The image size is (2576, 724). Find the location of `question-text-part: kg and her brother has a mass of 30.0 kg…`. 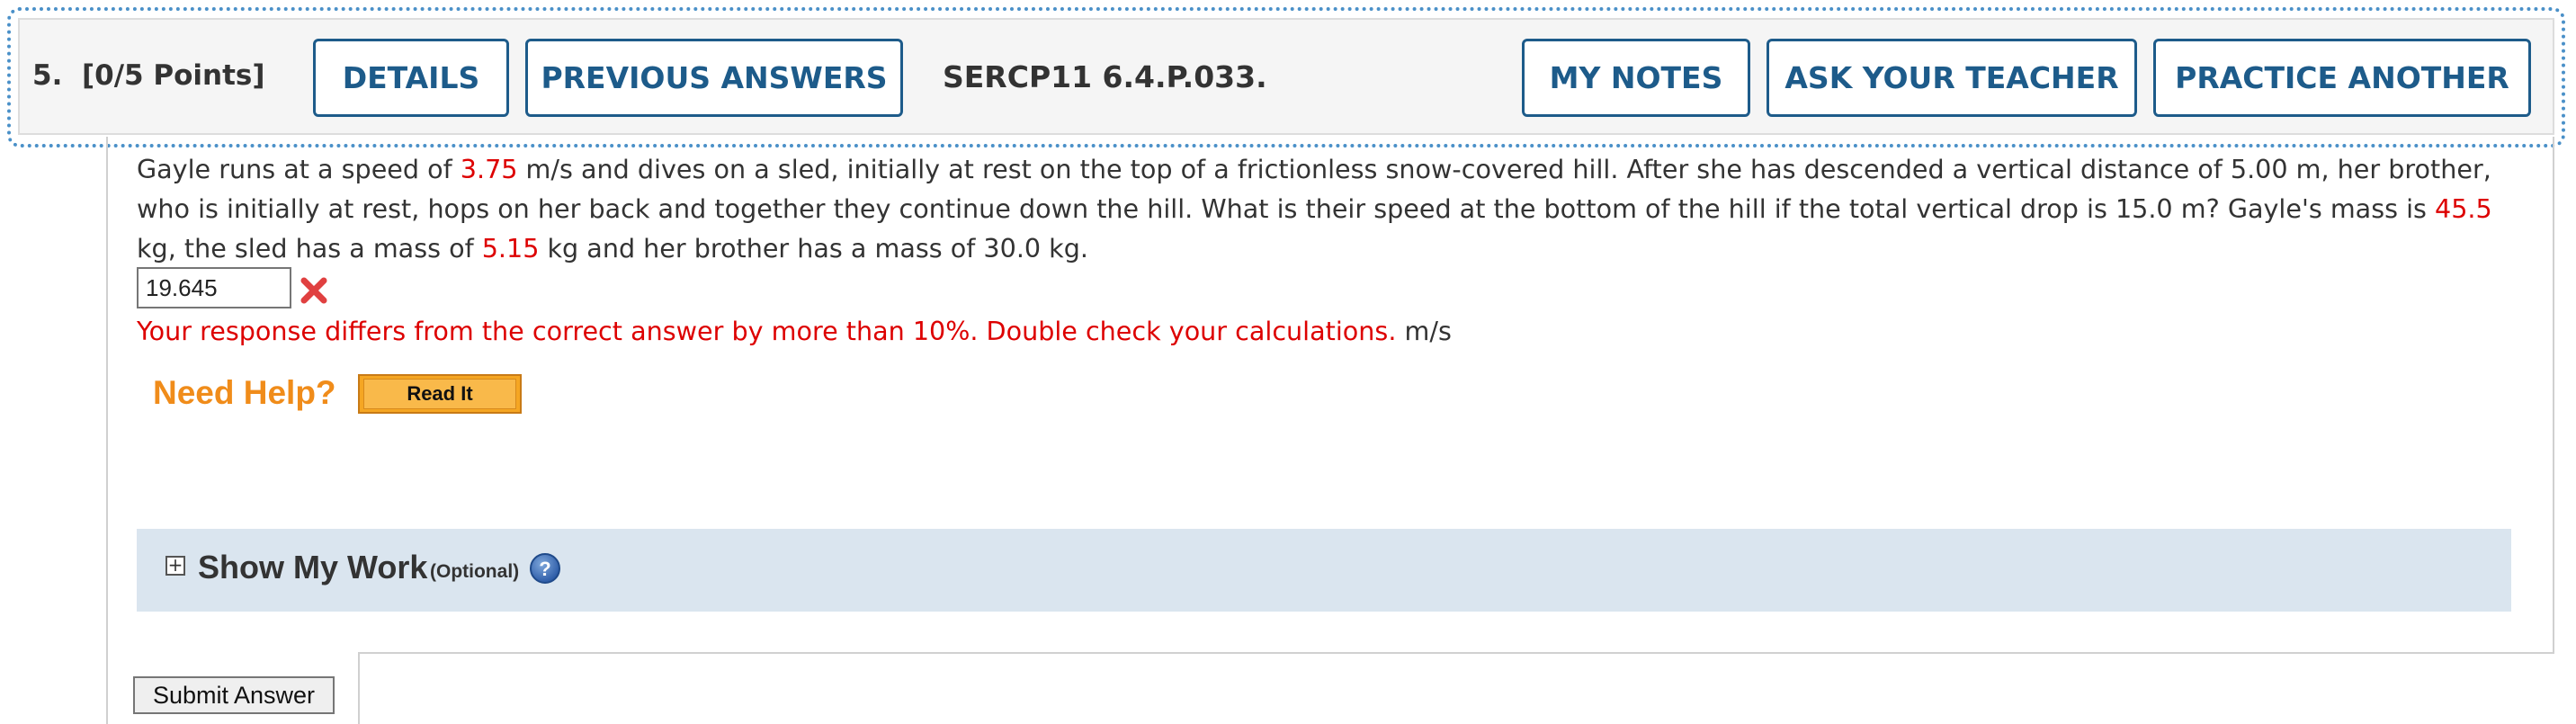

question-text-part: kg and her brother has a mass of 30.0 kg… is located at coordinates (813, 248).